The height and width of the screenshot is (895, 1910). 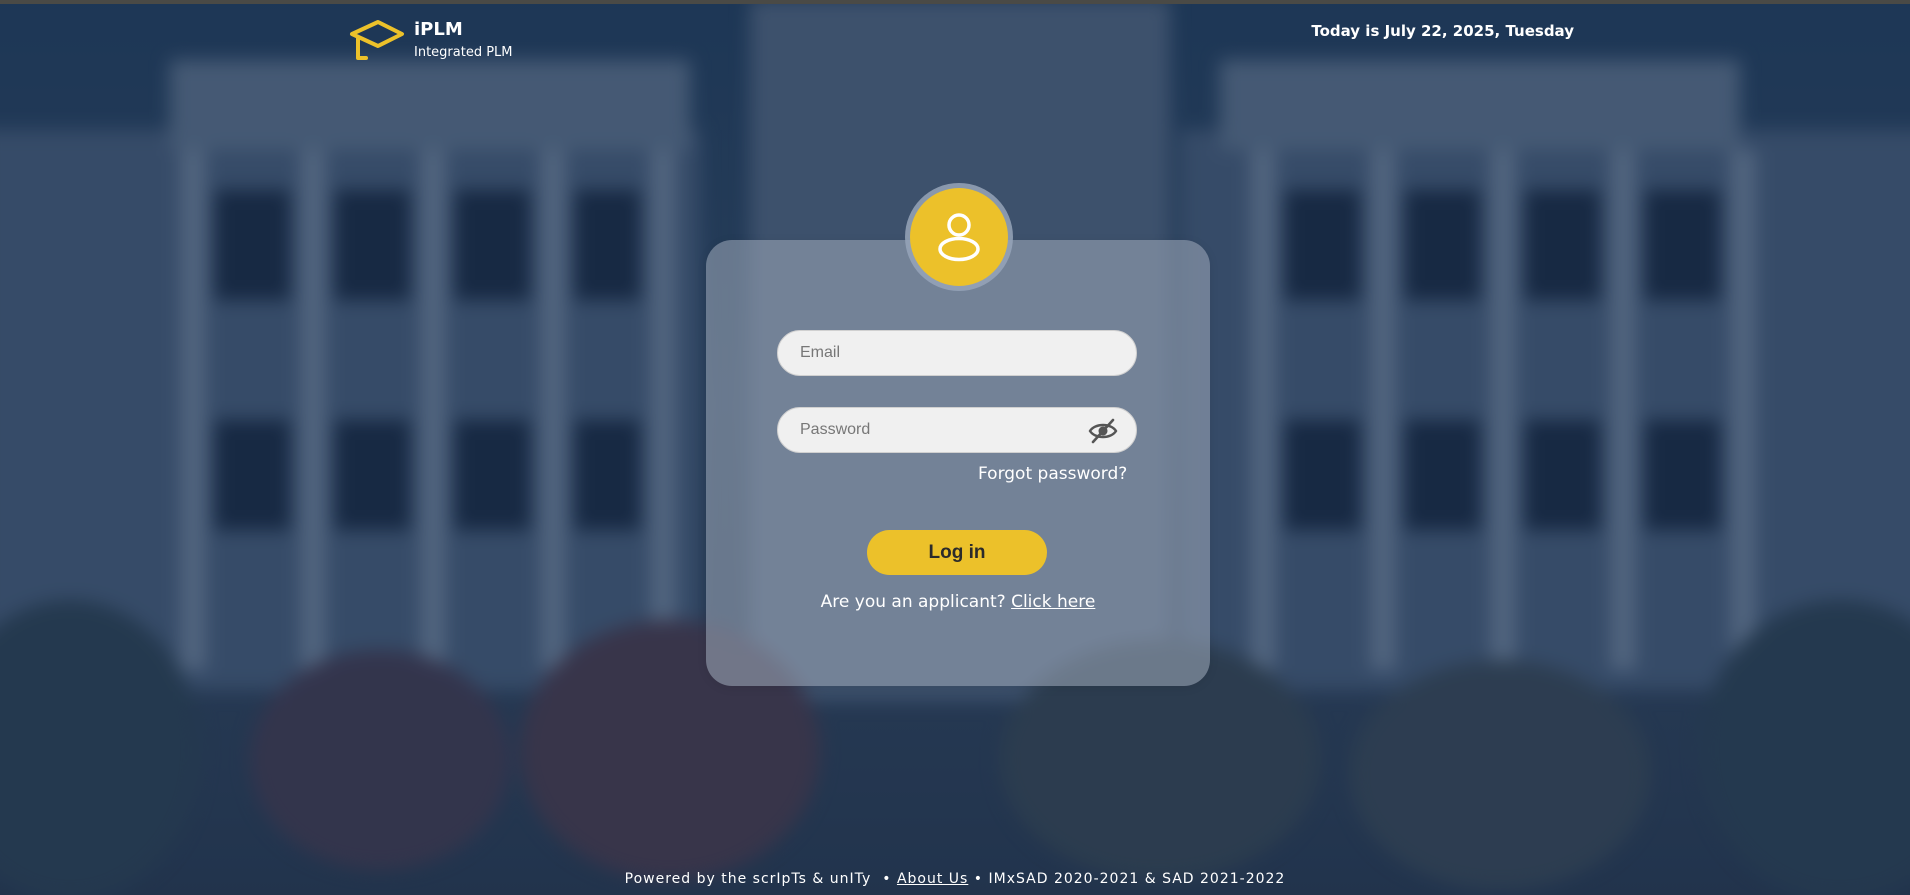 What do you see at coordinates (913, 602) in the screenshot?
I see `applicant-text: Are you an applicant?` at bounding box center [913, 602].